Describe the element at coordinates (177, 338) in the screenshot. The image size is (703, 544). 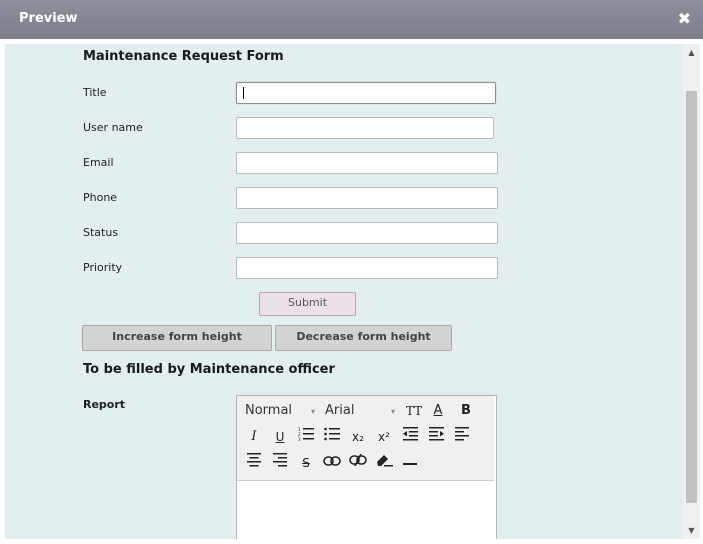
I see `increase-form-height-button: Increase form height` at that location.